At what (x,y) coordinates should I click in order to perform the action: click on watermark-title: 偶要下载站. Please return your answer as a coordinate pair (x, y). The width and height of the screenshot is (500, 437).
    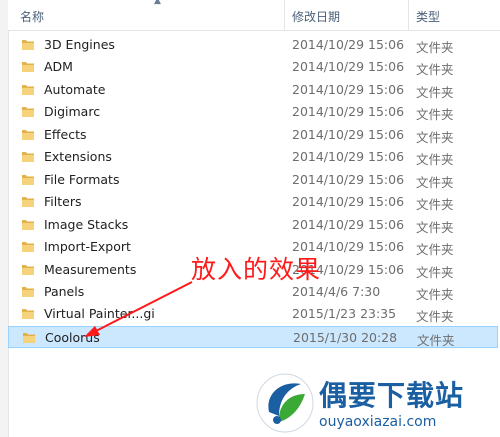
    Looking at the image, I should click on (392, 395).